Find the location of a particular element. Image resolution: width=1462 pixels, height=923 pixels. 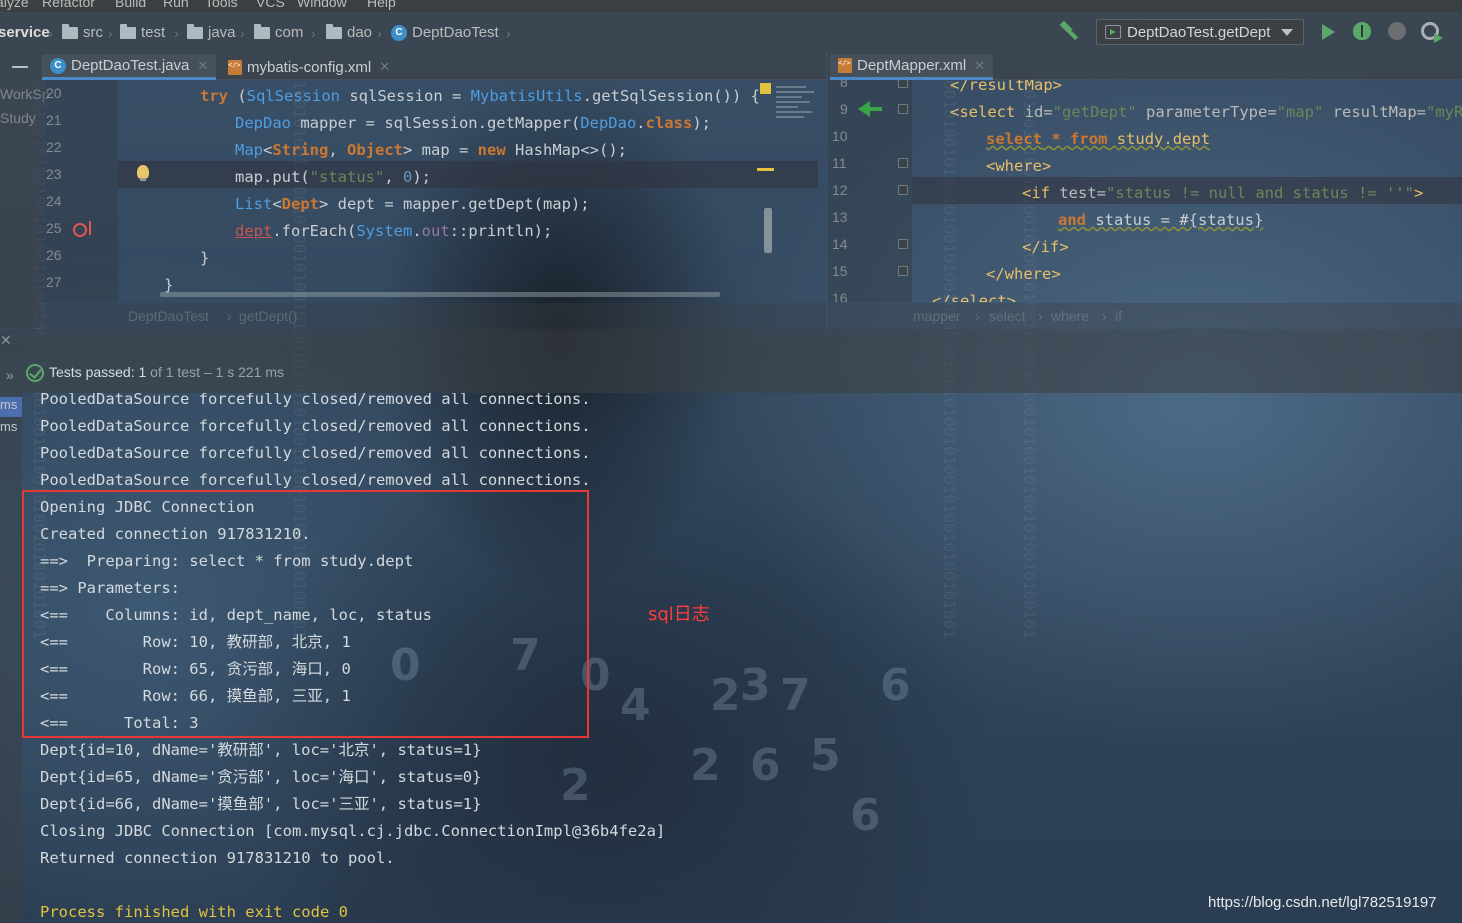

line-number: 12 is located at coordinates (840, 190).